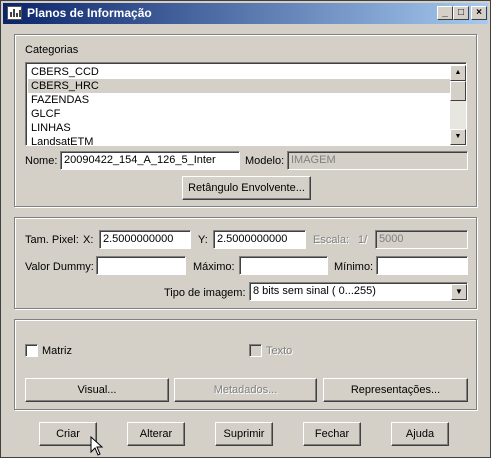 This screenshot has width=491, height=458. What do you see at coordinates (52, 240) in the screenshot?
I see `tam-pixel-label: Tam. Pixel:` at bounding box center [52, 240].